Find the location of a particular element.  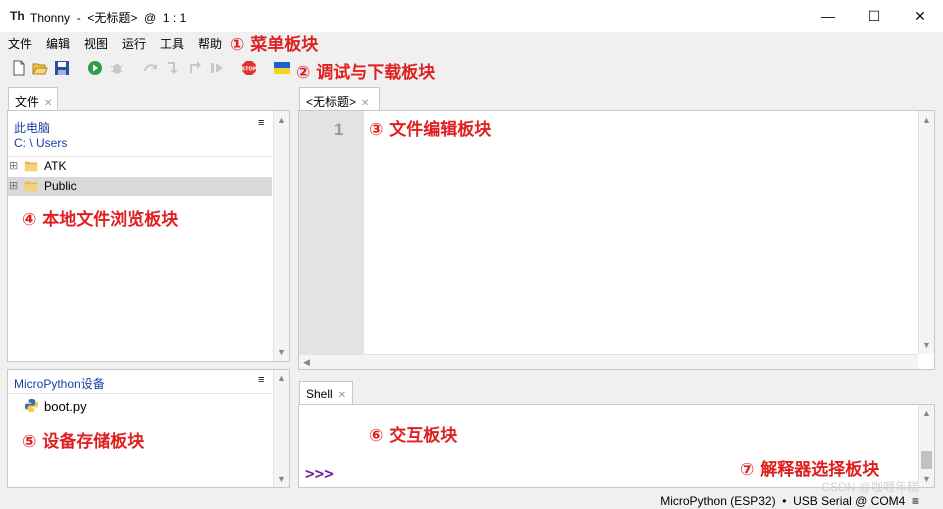

new-file-icon is located at coordinates (19, 68).